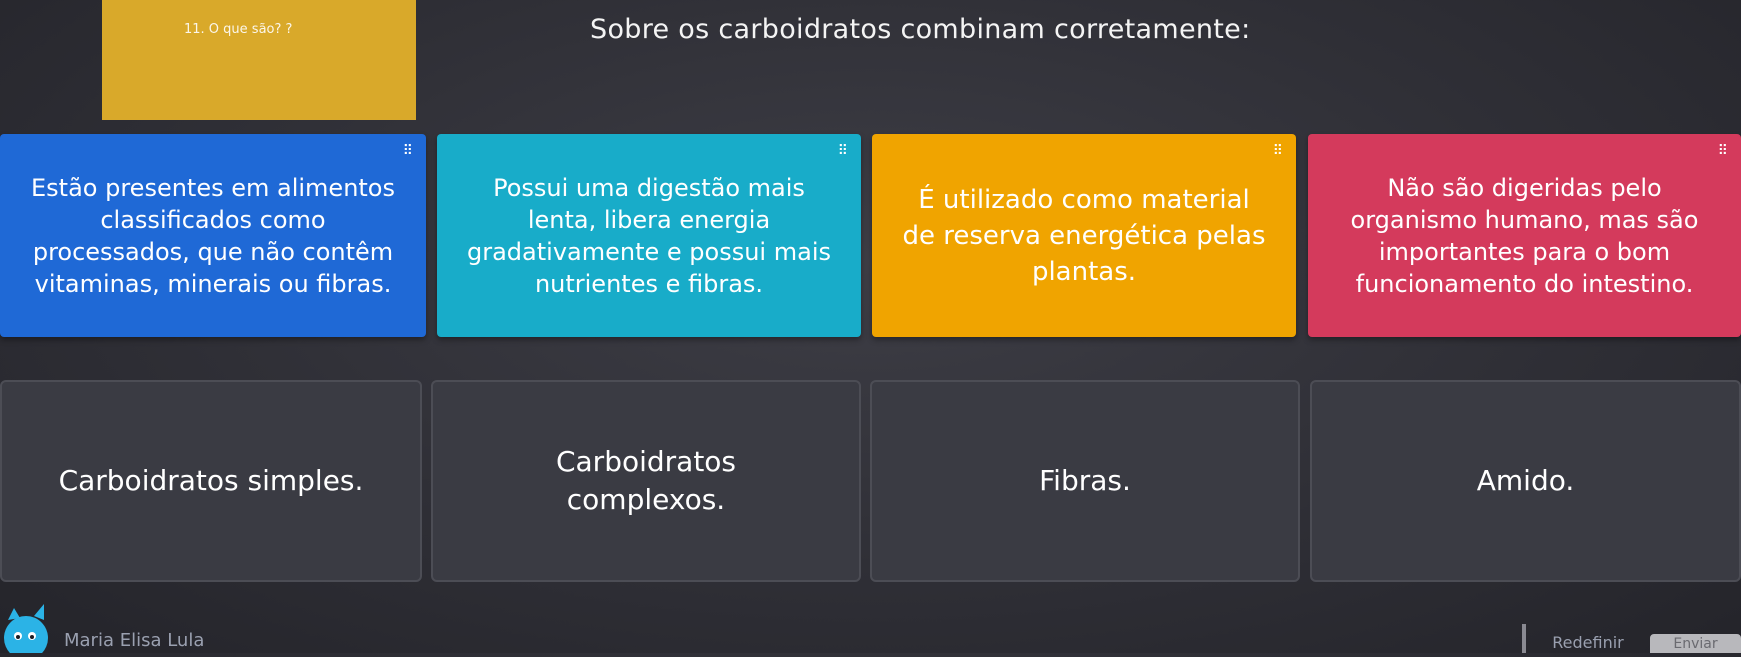  What do you see at coordinates (259, 60) in the screenshot?
I see `question-image: 11. O que são? ?` at bounding box center [259, 60].